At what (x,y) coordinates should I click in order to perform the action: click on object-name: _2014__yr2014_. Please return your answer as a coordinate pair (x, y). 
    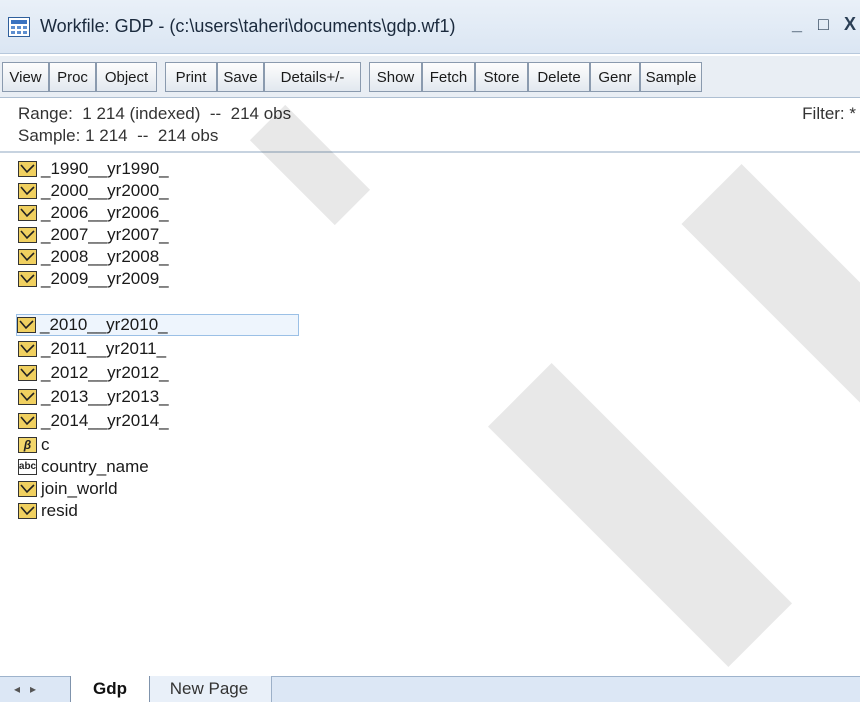
    Looking at the image, I should click on (105, 420).